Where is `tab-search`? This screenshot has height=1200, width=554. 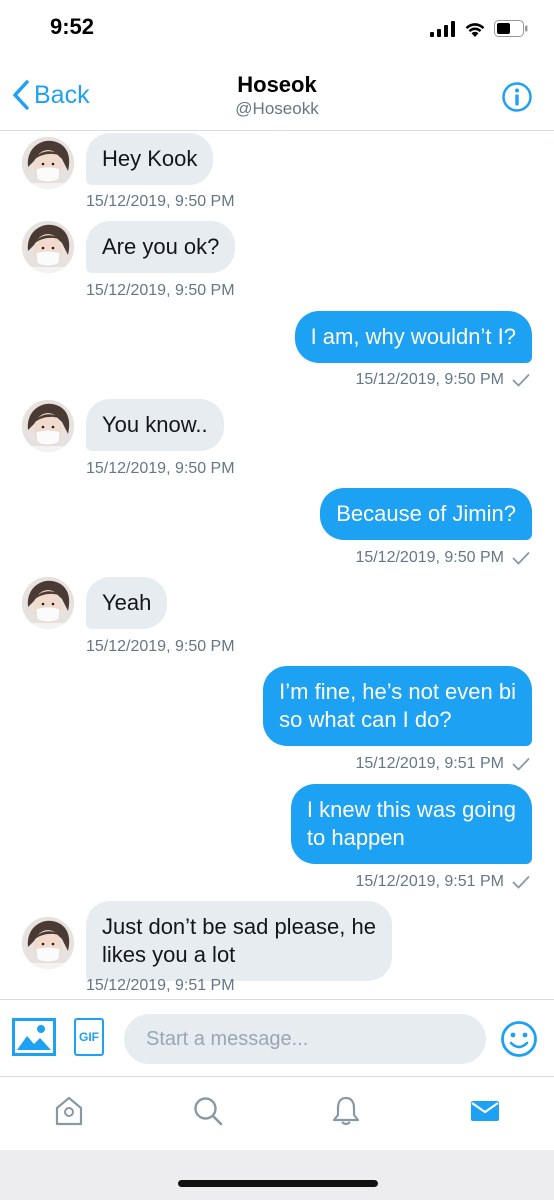
tab-search is located at coordinates (208, 1113).